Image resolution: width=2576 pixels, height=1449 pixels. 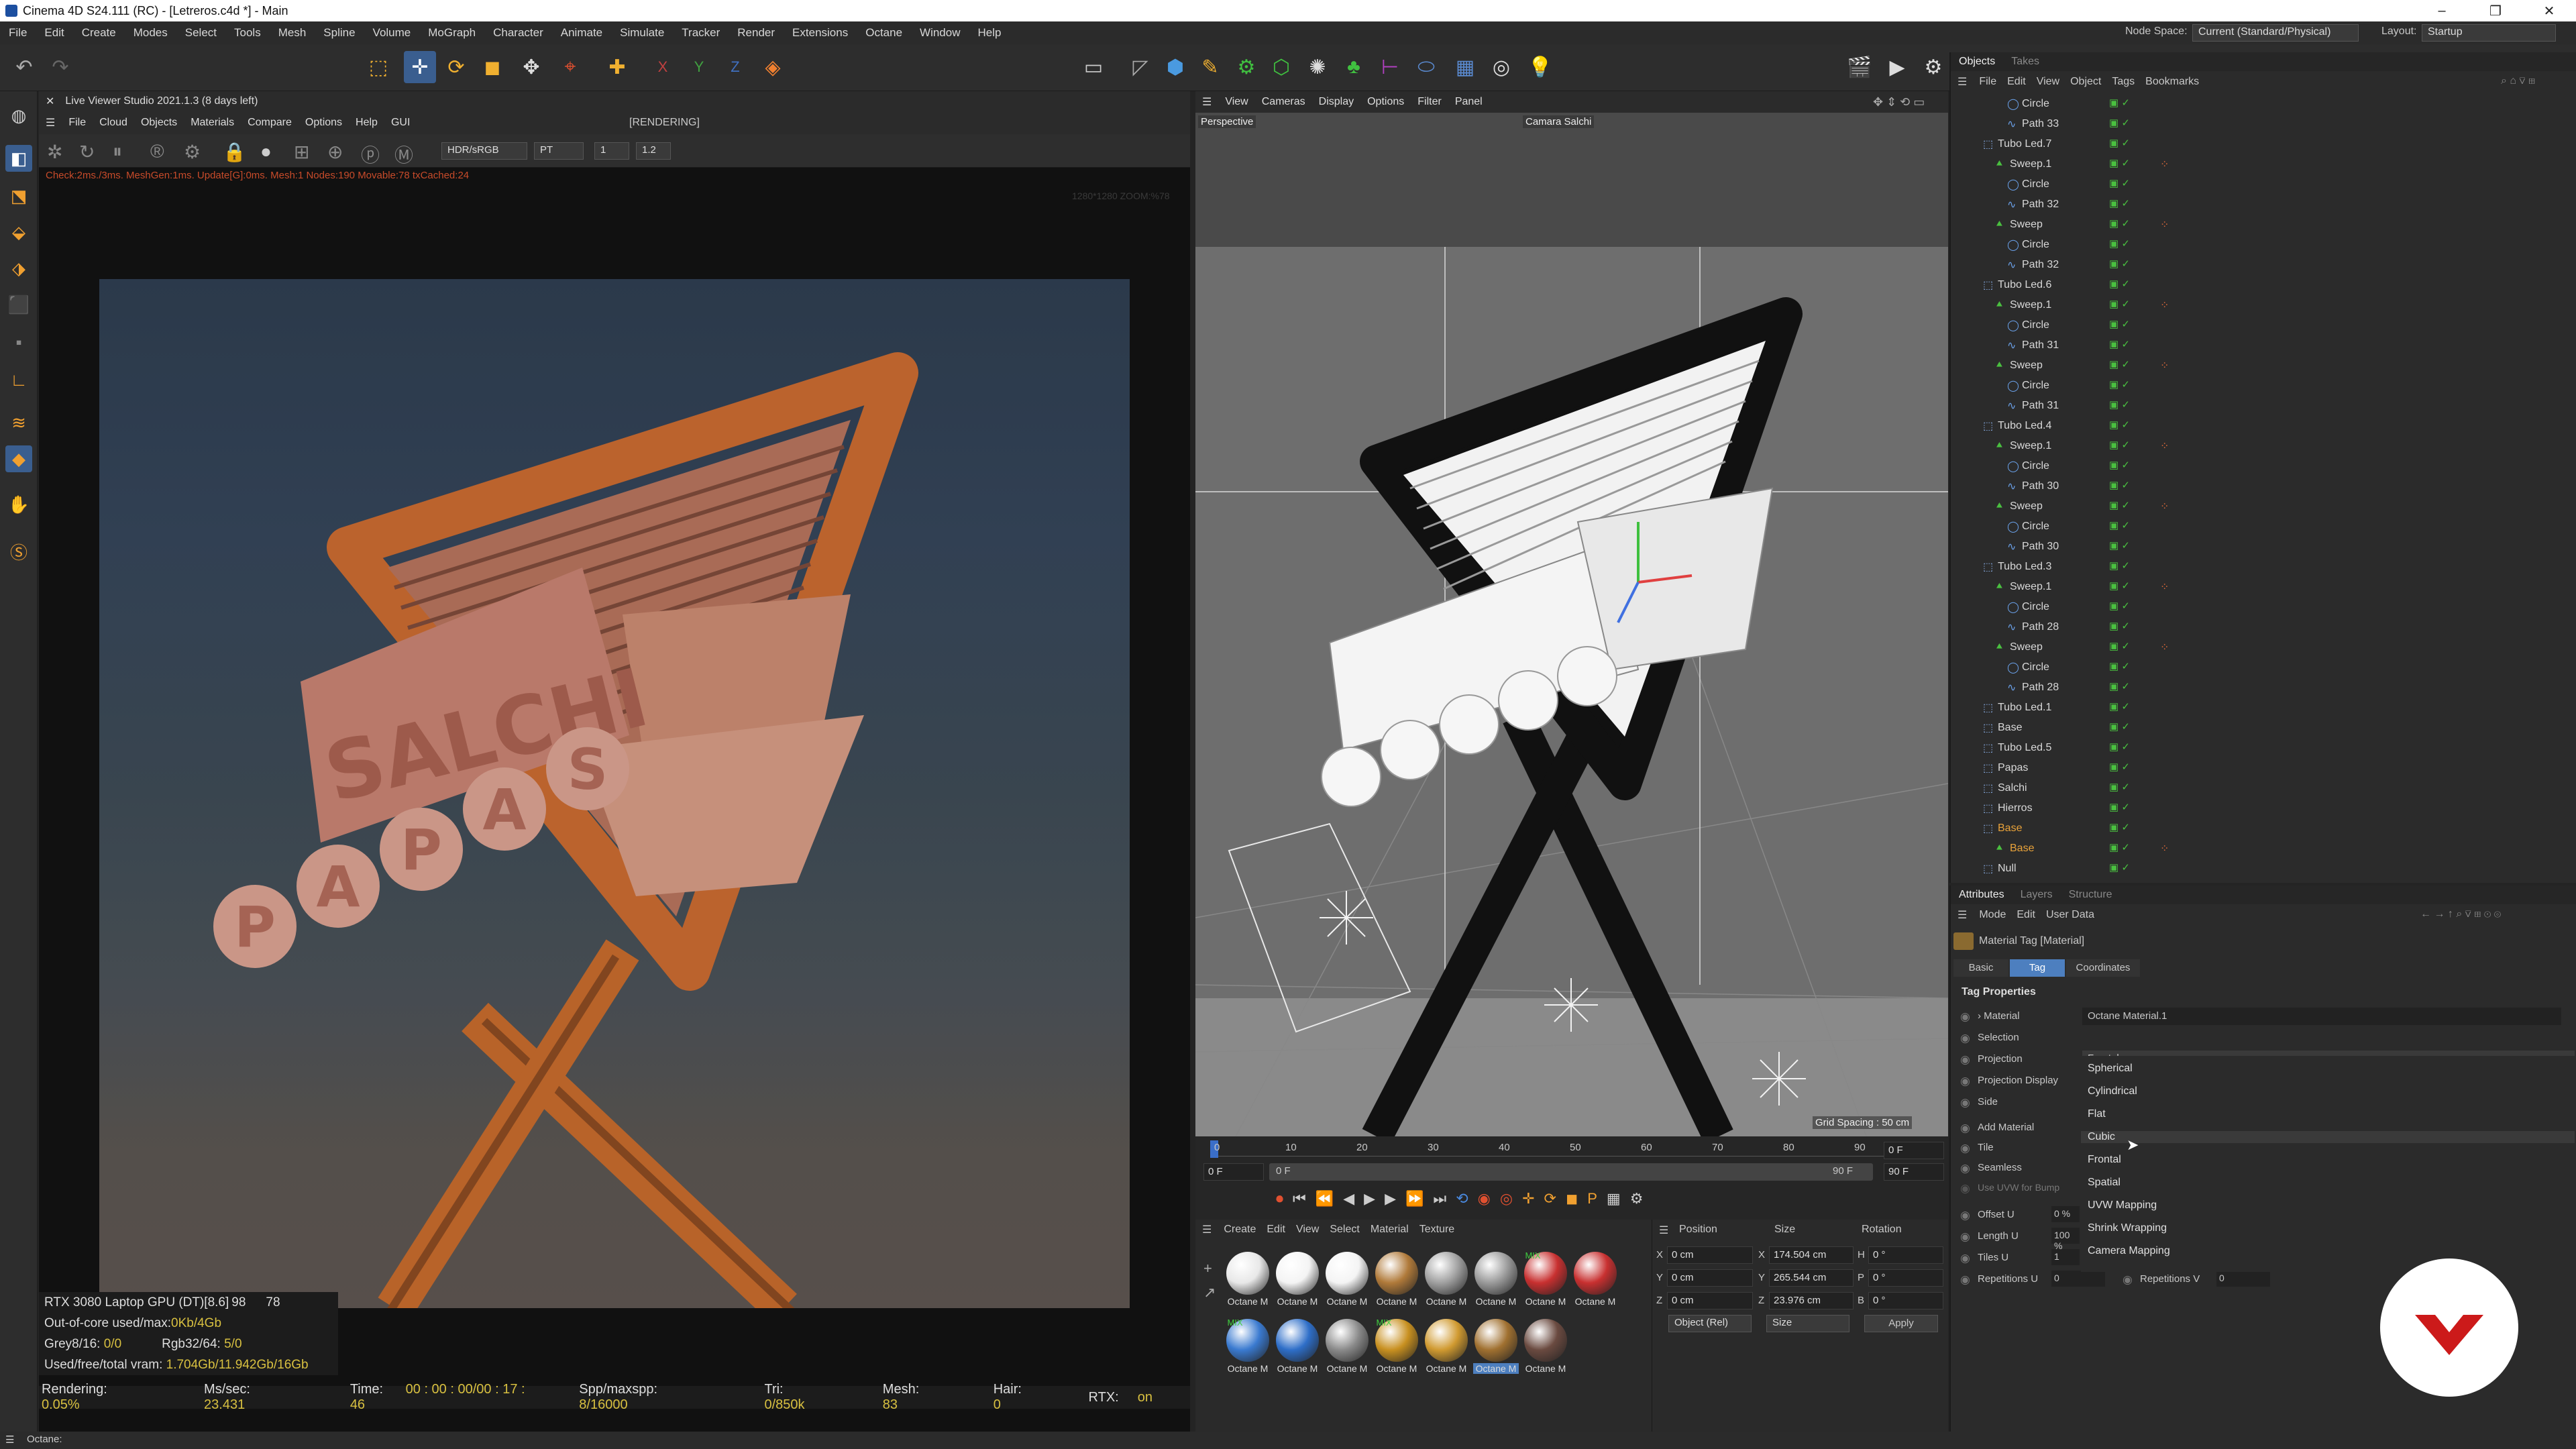 What do you see at coordinates (1905, 1255) in the screenshot?
I see `coord-rot-field: 0 °` at bounding box center [1905, 1255].